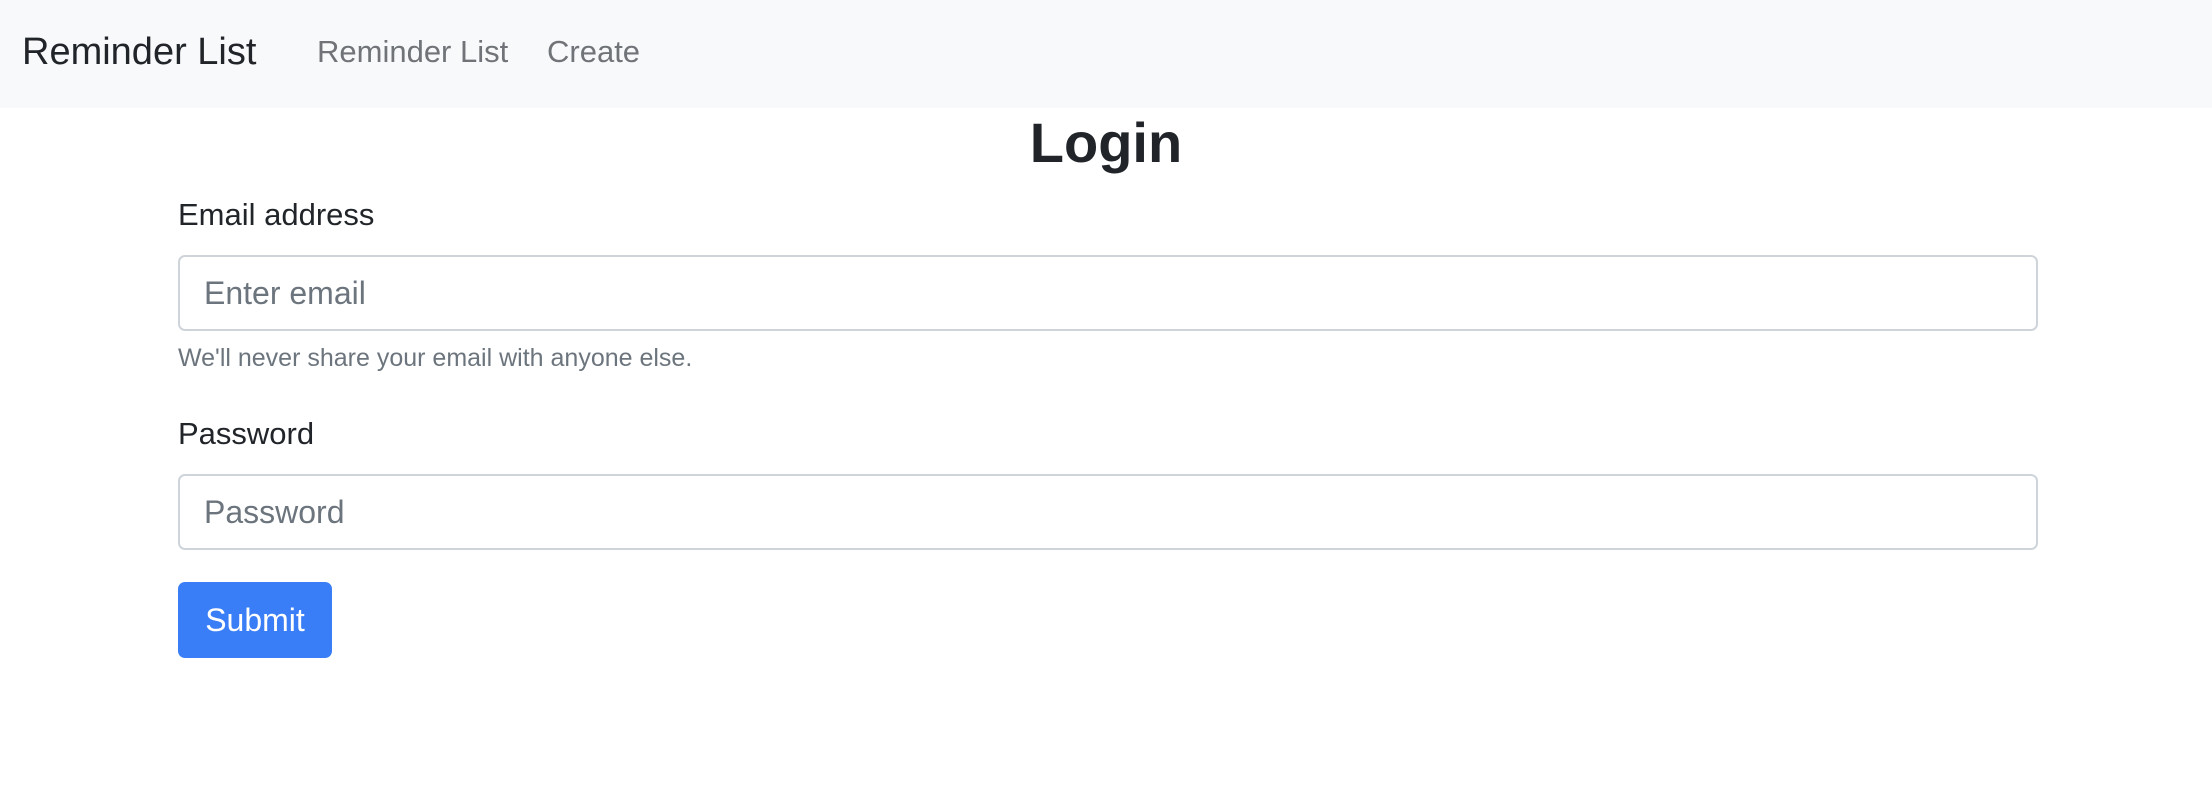  I want to click on navbar-brand: Reminder List, so click(139, 52).